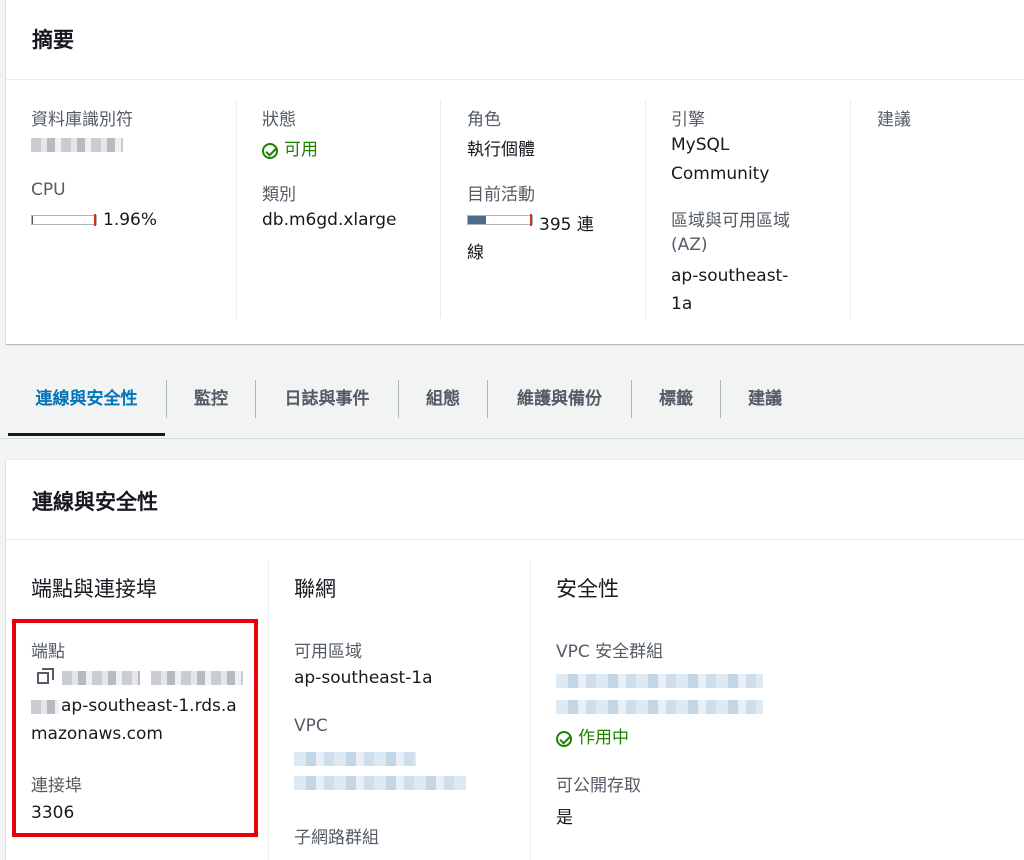 The image size is (1024, 860). I want to click on role-value: 執行個體, so click(501, 150).